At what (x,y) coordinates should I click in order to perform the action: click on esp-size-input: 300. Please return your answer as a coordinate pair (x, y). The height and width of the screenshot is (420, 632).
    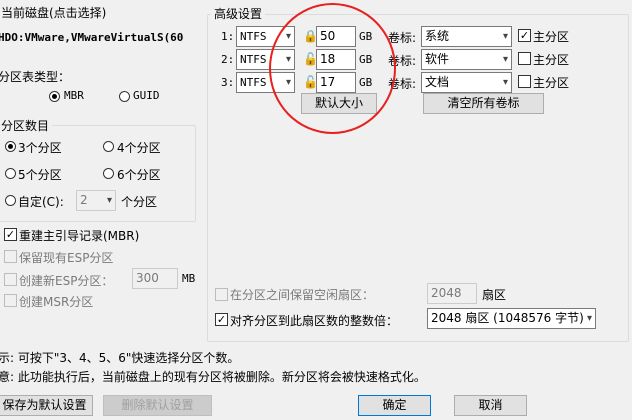
    Looking at the image, I should click on (155, 278).